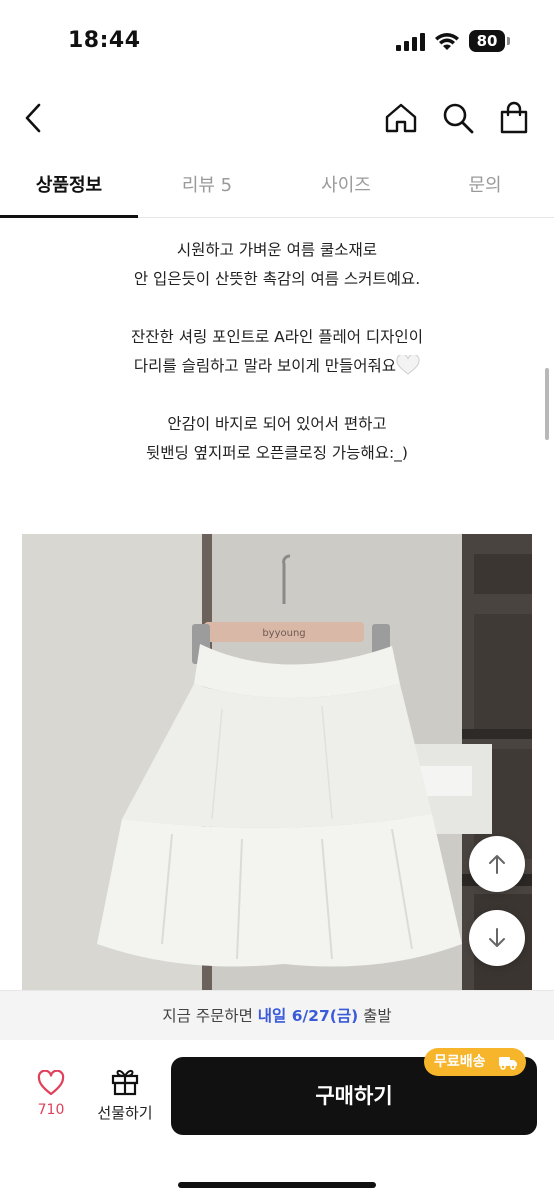  Describe the element at coordinates (401, 118) in the screenshot. I see `home-icon` at that location.